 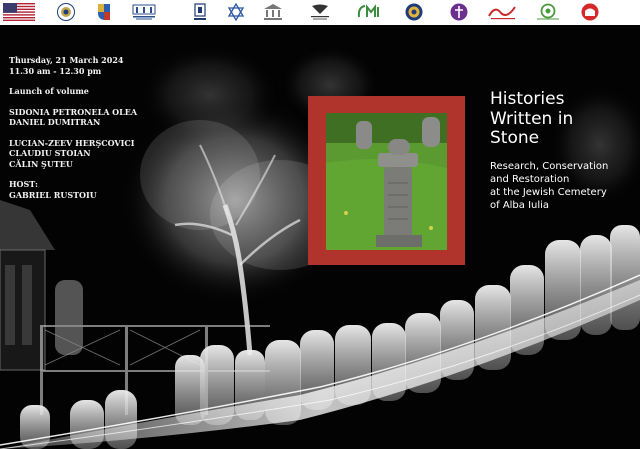 I want to click on poster-title: Histories Written in Stone, so click(x=560, y=119).